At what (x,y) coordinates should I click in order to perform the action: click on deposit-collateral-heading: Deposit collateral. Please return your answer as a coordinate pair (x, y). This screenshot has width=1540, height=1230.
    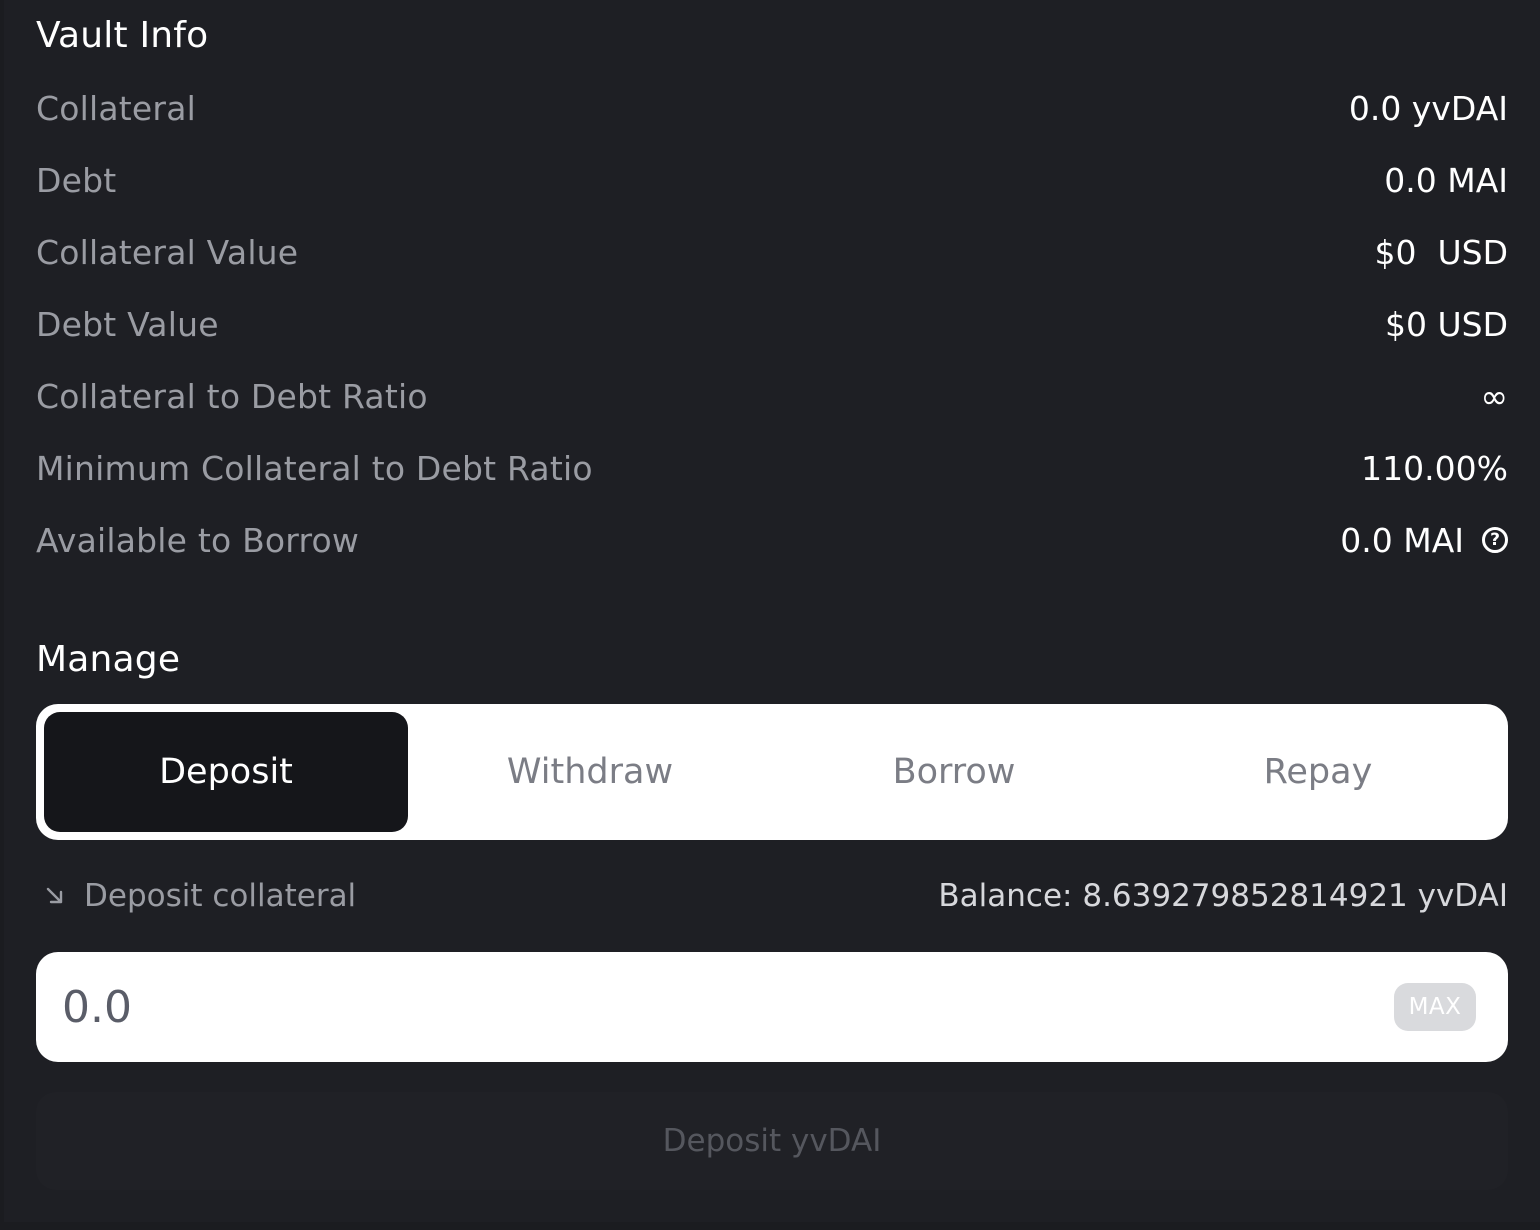
    Looking at the image, I should click on (196, 896).